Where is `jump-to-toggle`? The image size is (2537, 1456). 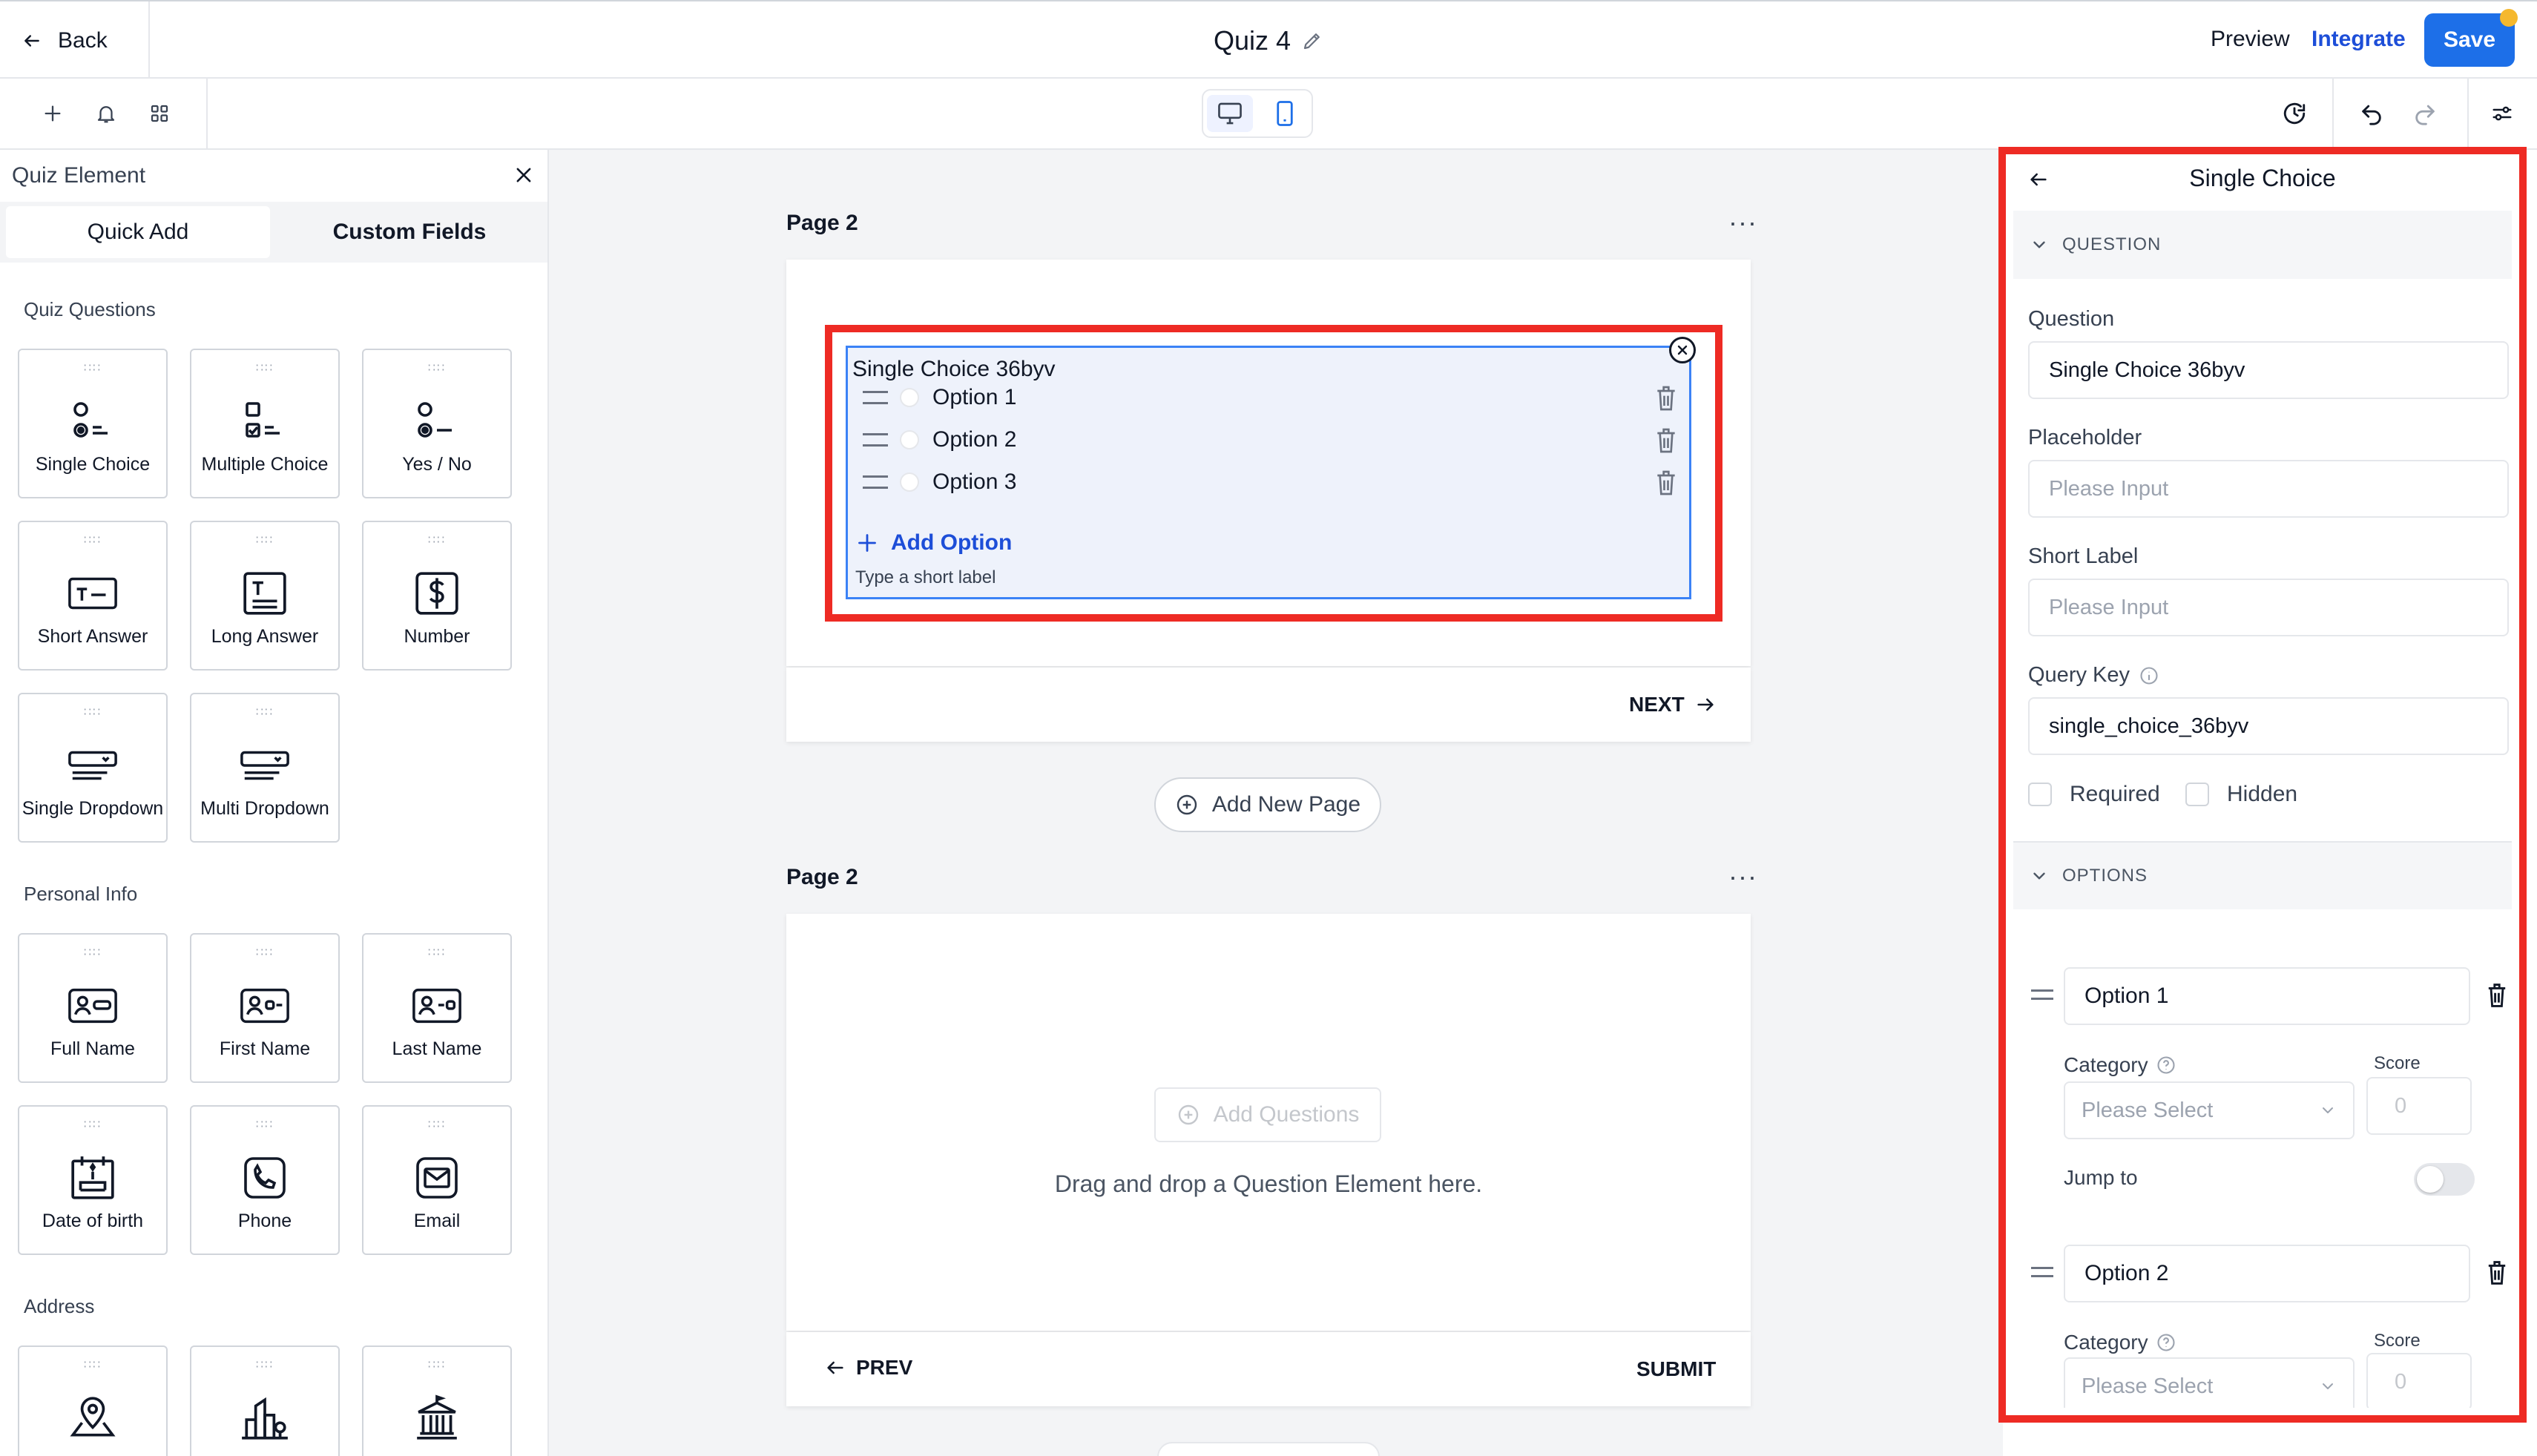
jump-to-toggle is located at coordinates (2444, 1179).